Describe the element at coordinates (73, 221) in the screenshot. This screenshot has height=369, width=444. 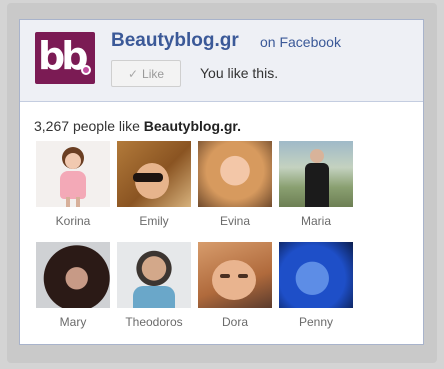
I see `fan-name: Korina` at that location.